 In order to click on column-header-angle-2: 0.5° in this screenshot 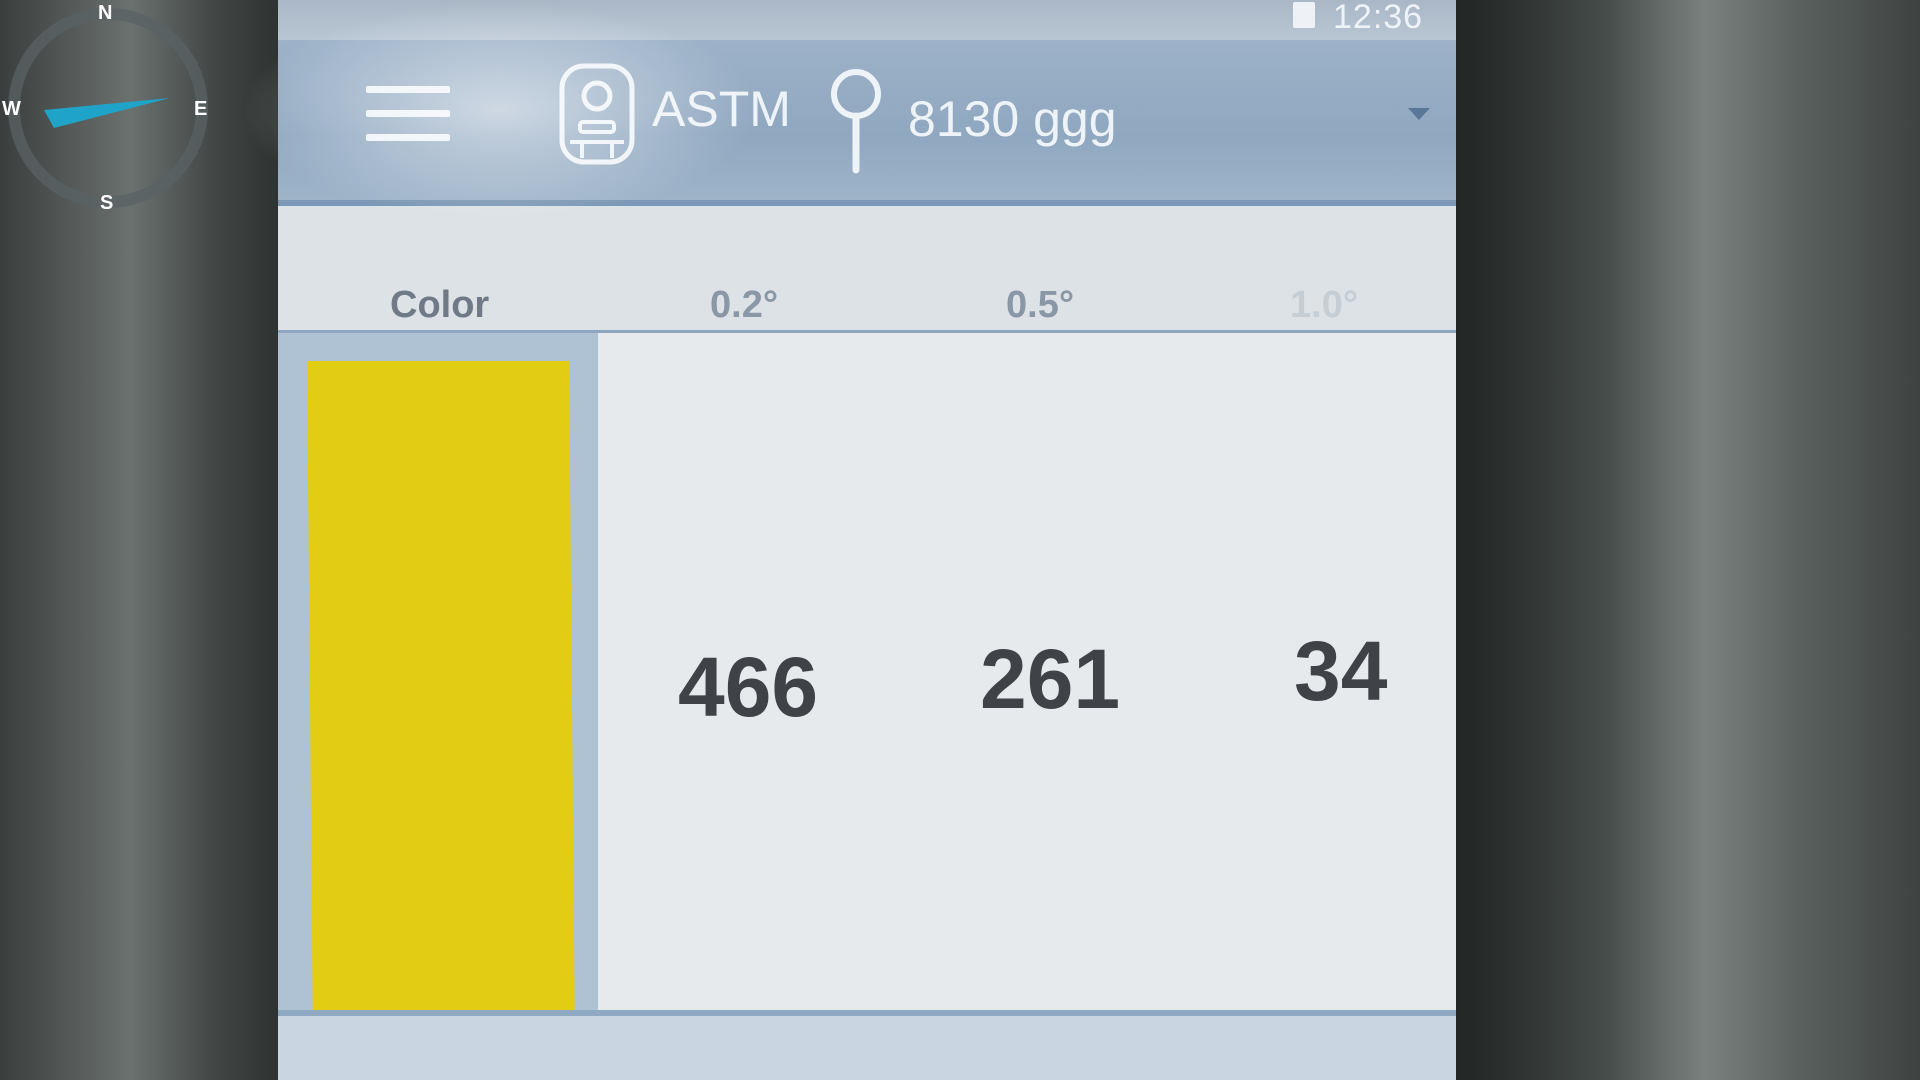, I will do `click(1040, 305)`.